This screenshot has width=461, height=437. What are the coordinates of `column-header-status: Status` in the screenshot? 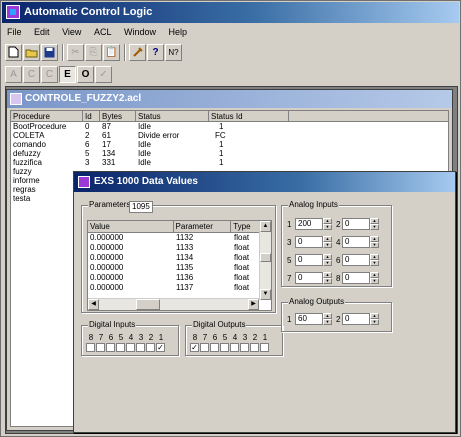 It's located at (172, 116).